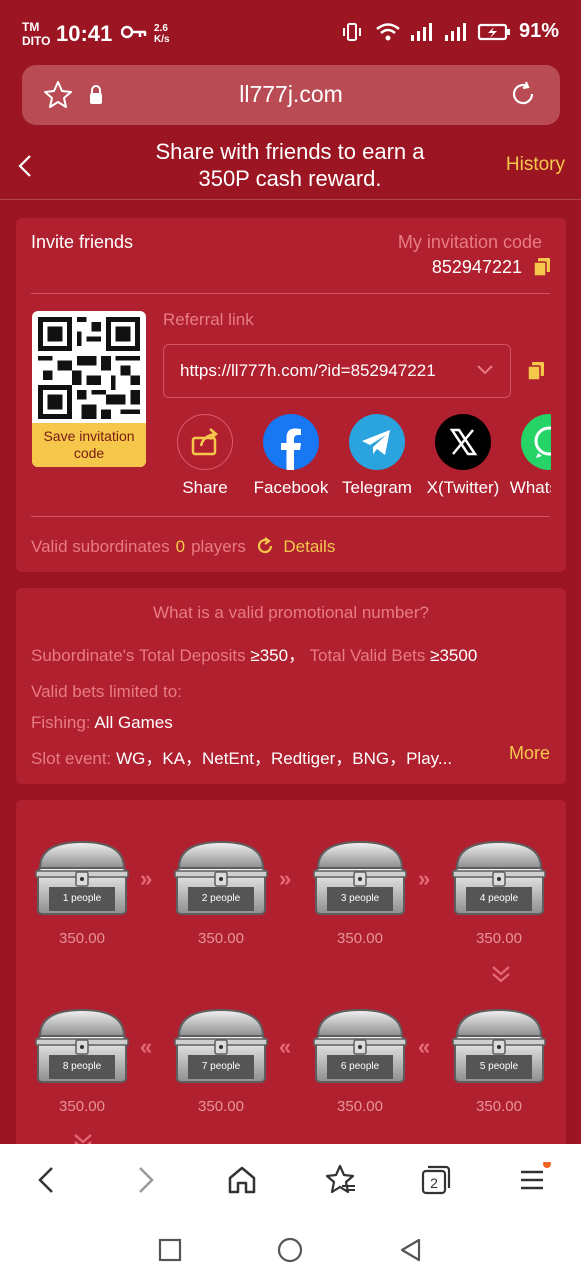 Image resolution: width=581 pixels, height=1280 pixels. I want to click on chest-people-label: 8 people, so click(82, 1066).